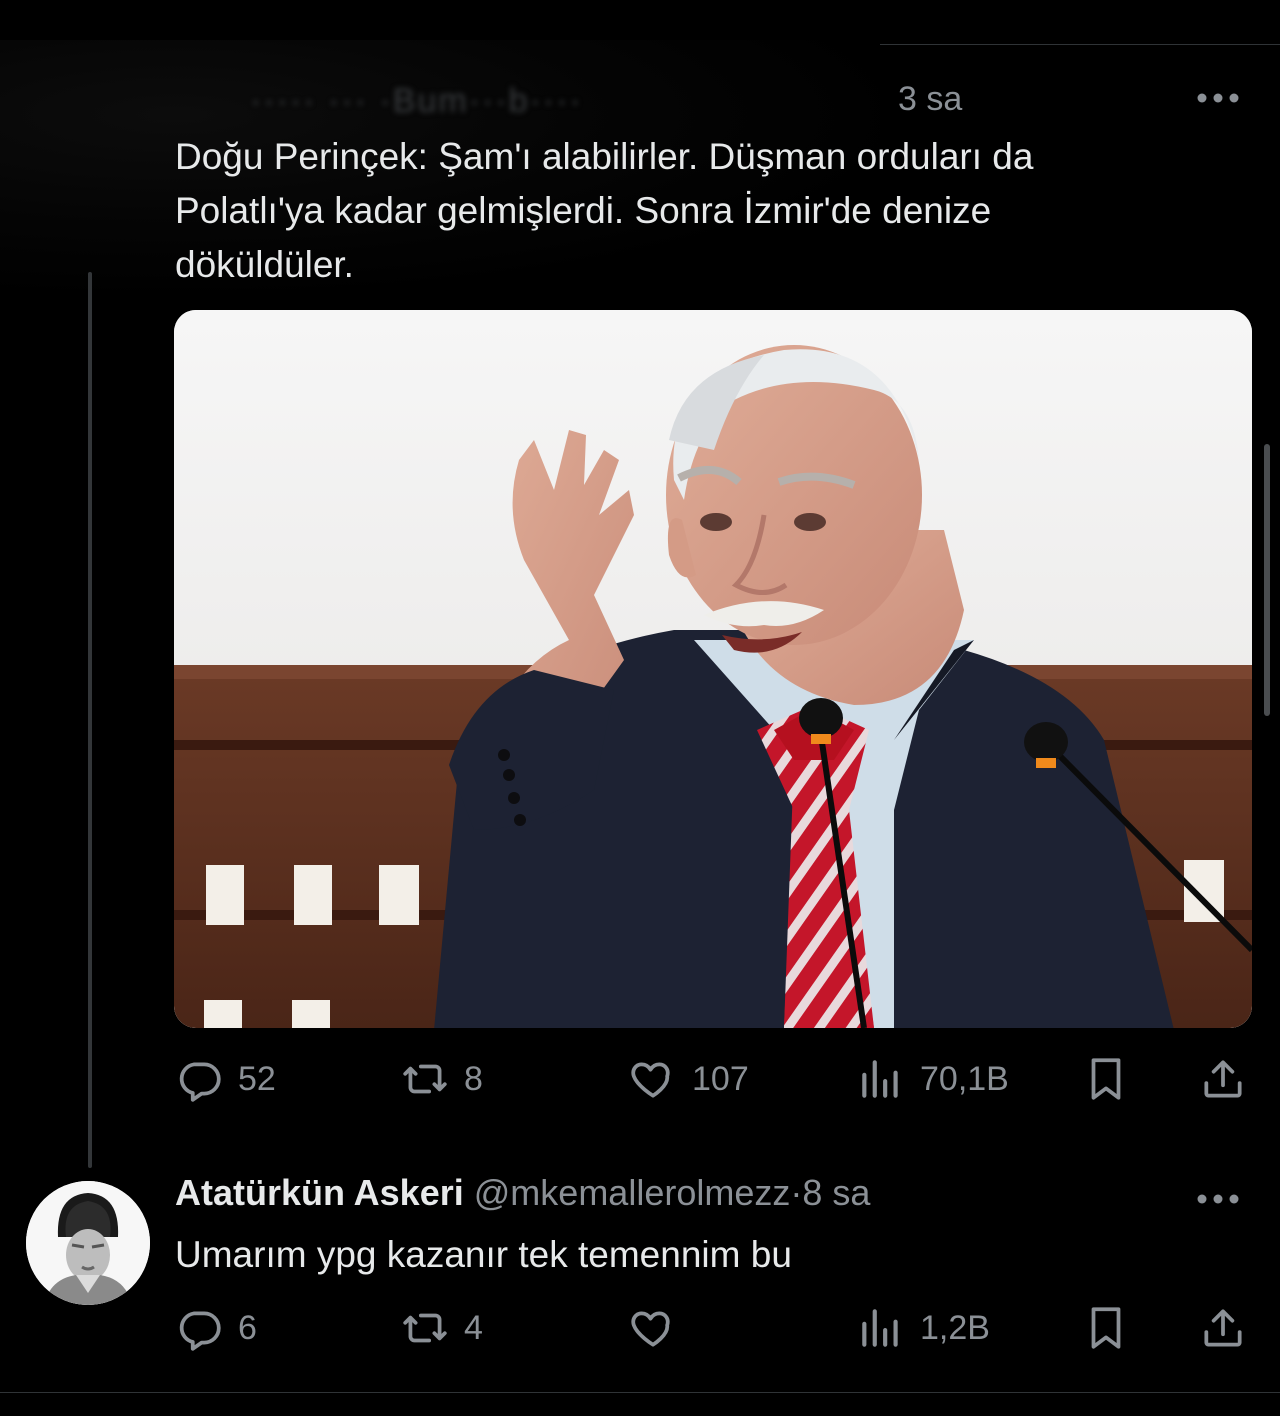 The image size is (1280, 1416). I want to click on thread-connector-line, so click(90, 720).